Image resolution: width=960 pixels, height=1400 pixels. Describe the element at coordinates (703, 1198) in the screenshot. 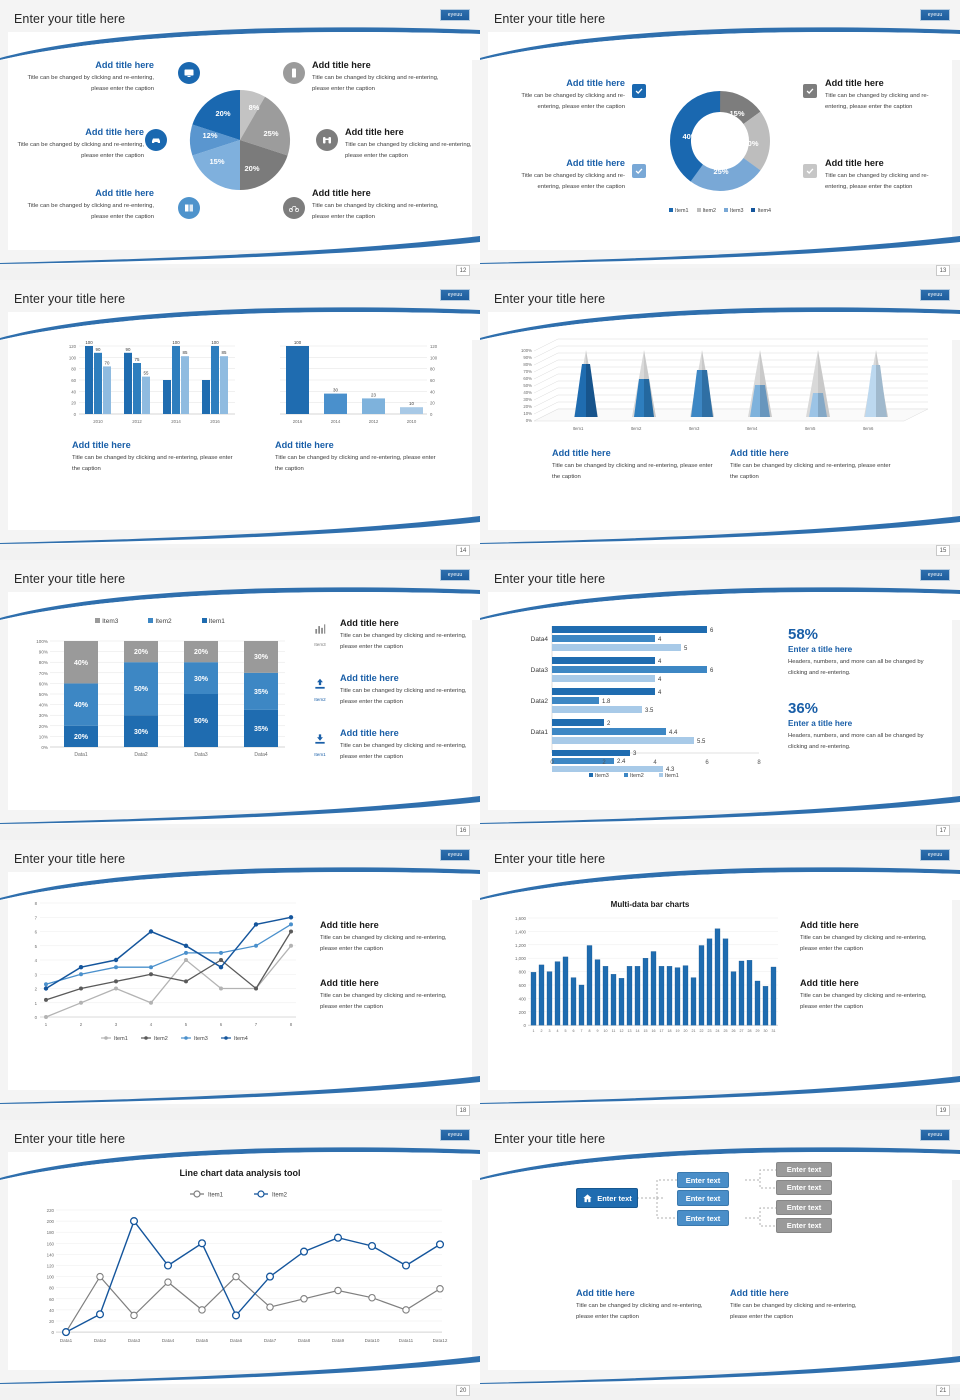

I see `flow-node-b2: Enter text` at that location.